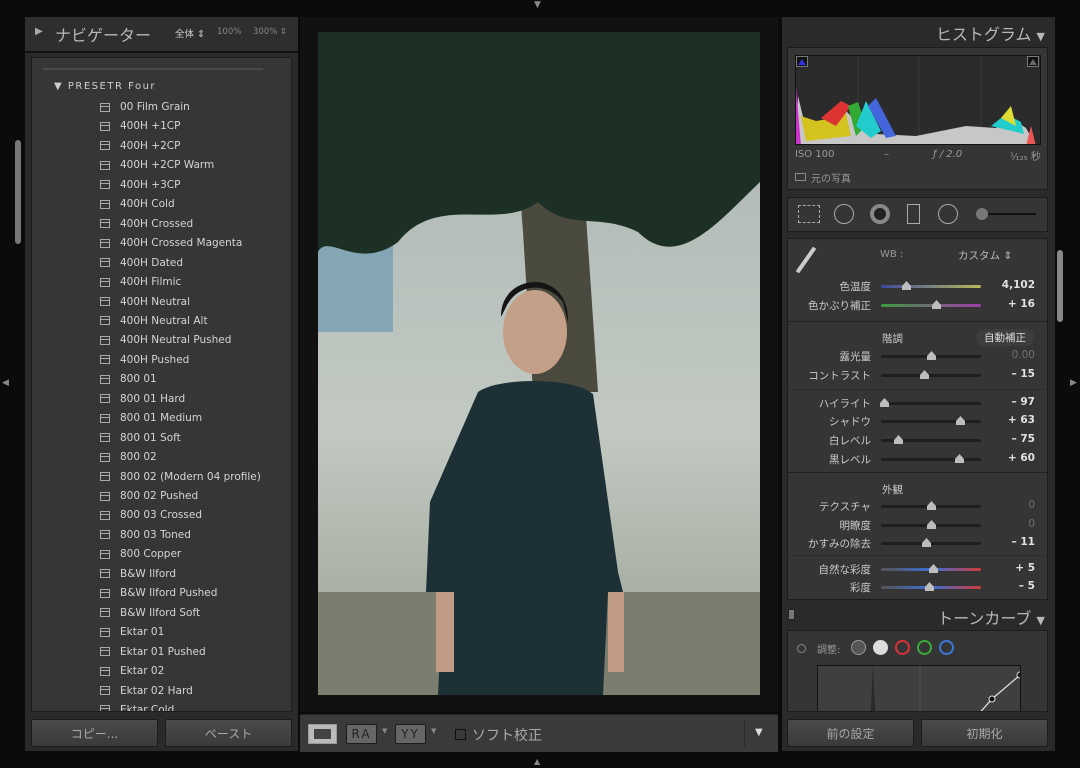 The image size is (1080, 768). Describe the element at coordinates (140, 554) in the screenshot. I see `preset-item: 800 Copper` at that location.